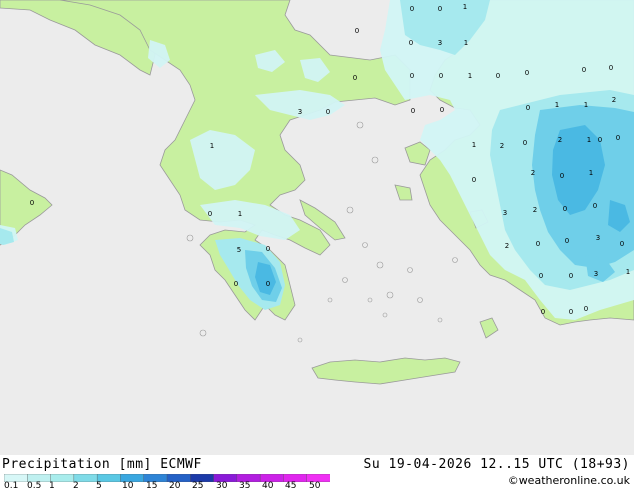 This screenshot has width=634, height=492. Describe the element at coordinates (239, 250) in the screenshot. I see `grid-value-label: 5` at that location.